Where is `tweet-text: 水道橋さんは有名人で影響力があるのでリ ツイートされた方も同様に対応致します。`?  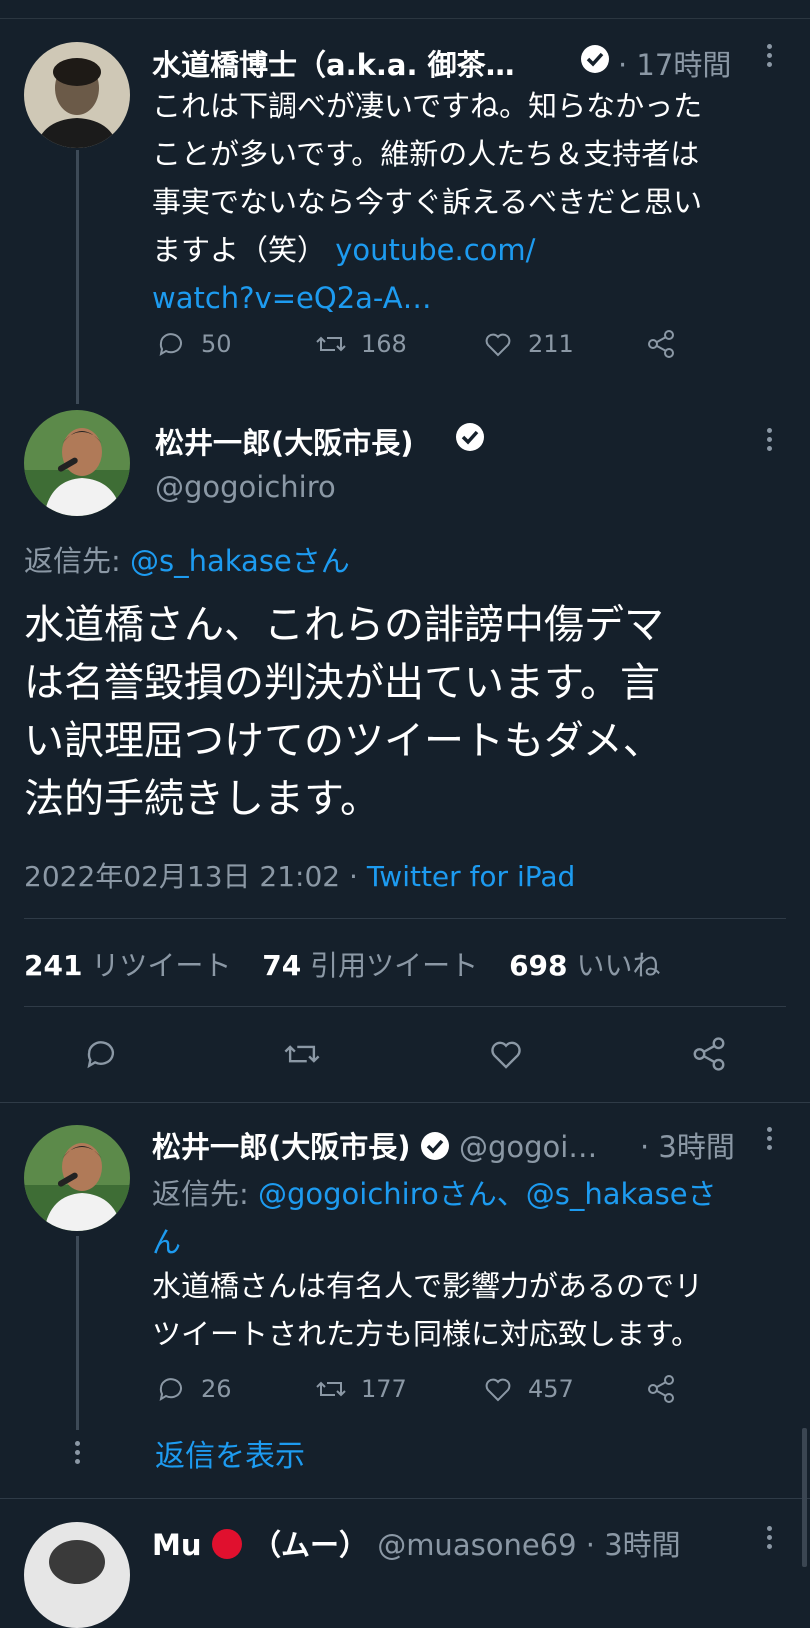 tweet-text: 水道橋さんは有名人で影響力があるのでリ ツイートされた方も同様に対応致します。 is located at coordinates (472, 1310).